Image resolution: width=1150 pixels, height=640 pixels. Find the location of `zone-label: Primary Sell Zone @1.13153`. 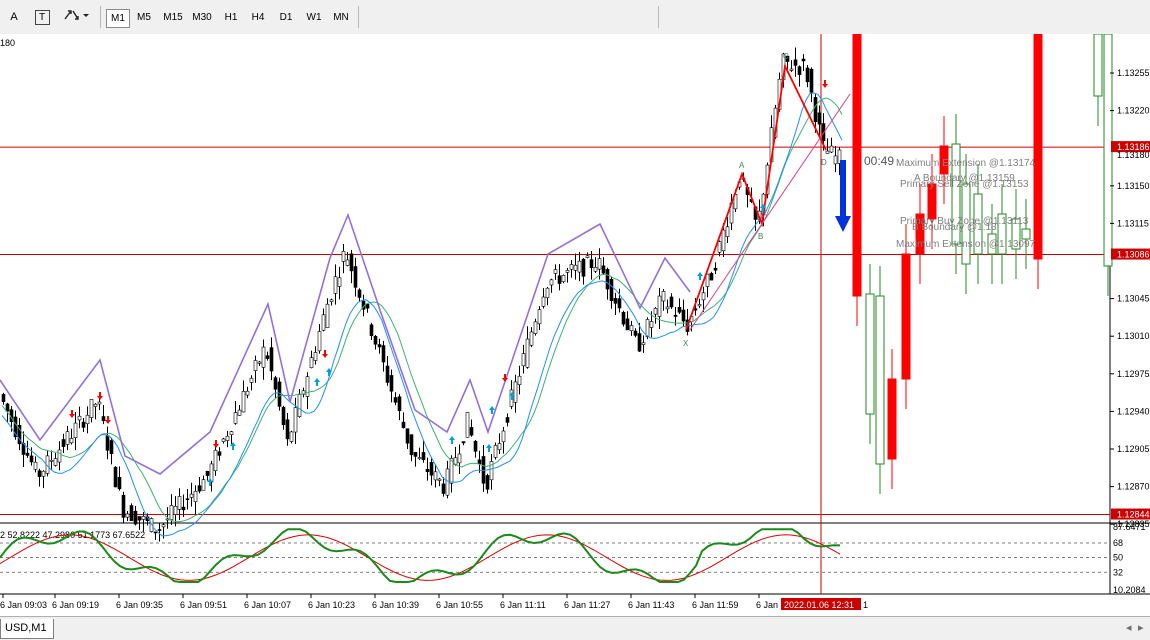

zone-label: Primary Sell Zone @1.13153 is located at coordinates (964, 184).